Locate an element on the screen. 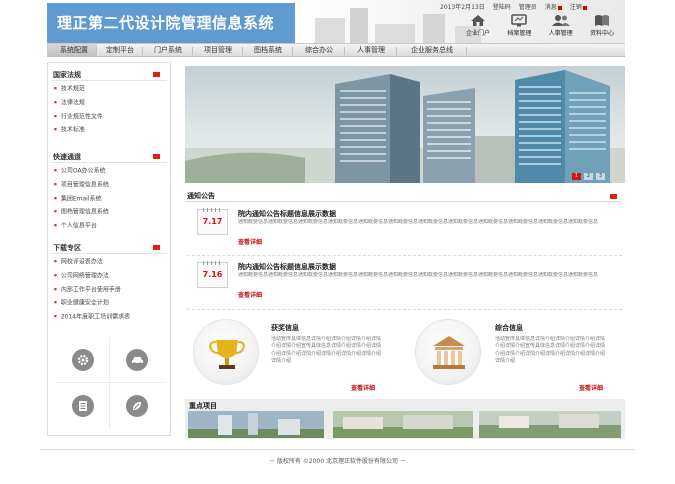 This screenshot has width=675, height=484. calendar-icon: 7.16 is located at coordinates (212, 274).